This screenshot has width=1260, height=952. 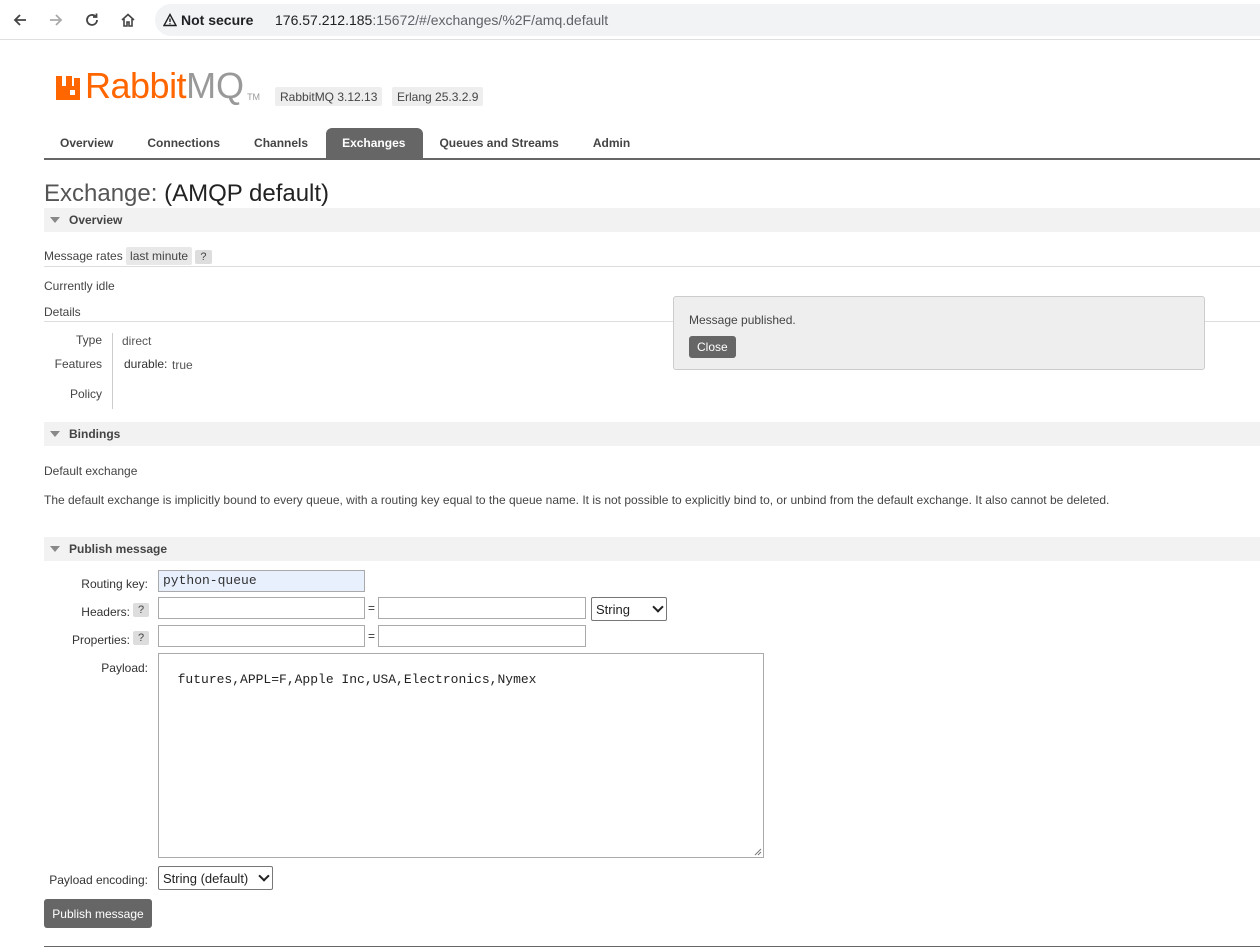 I want to click on payload-encoding-label: Payload encoding:, so click(x=98, y=880).